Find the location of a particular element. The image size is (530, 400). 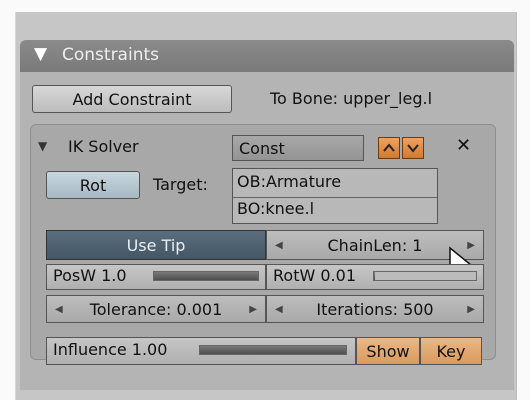

rot-toggle-button: Rot is located at coordinates (93, 185).